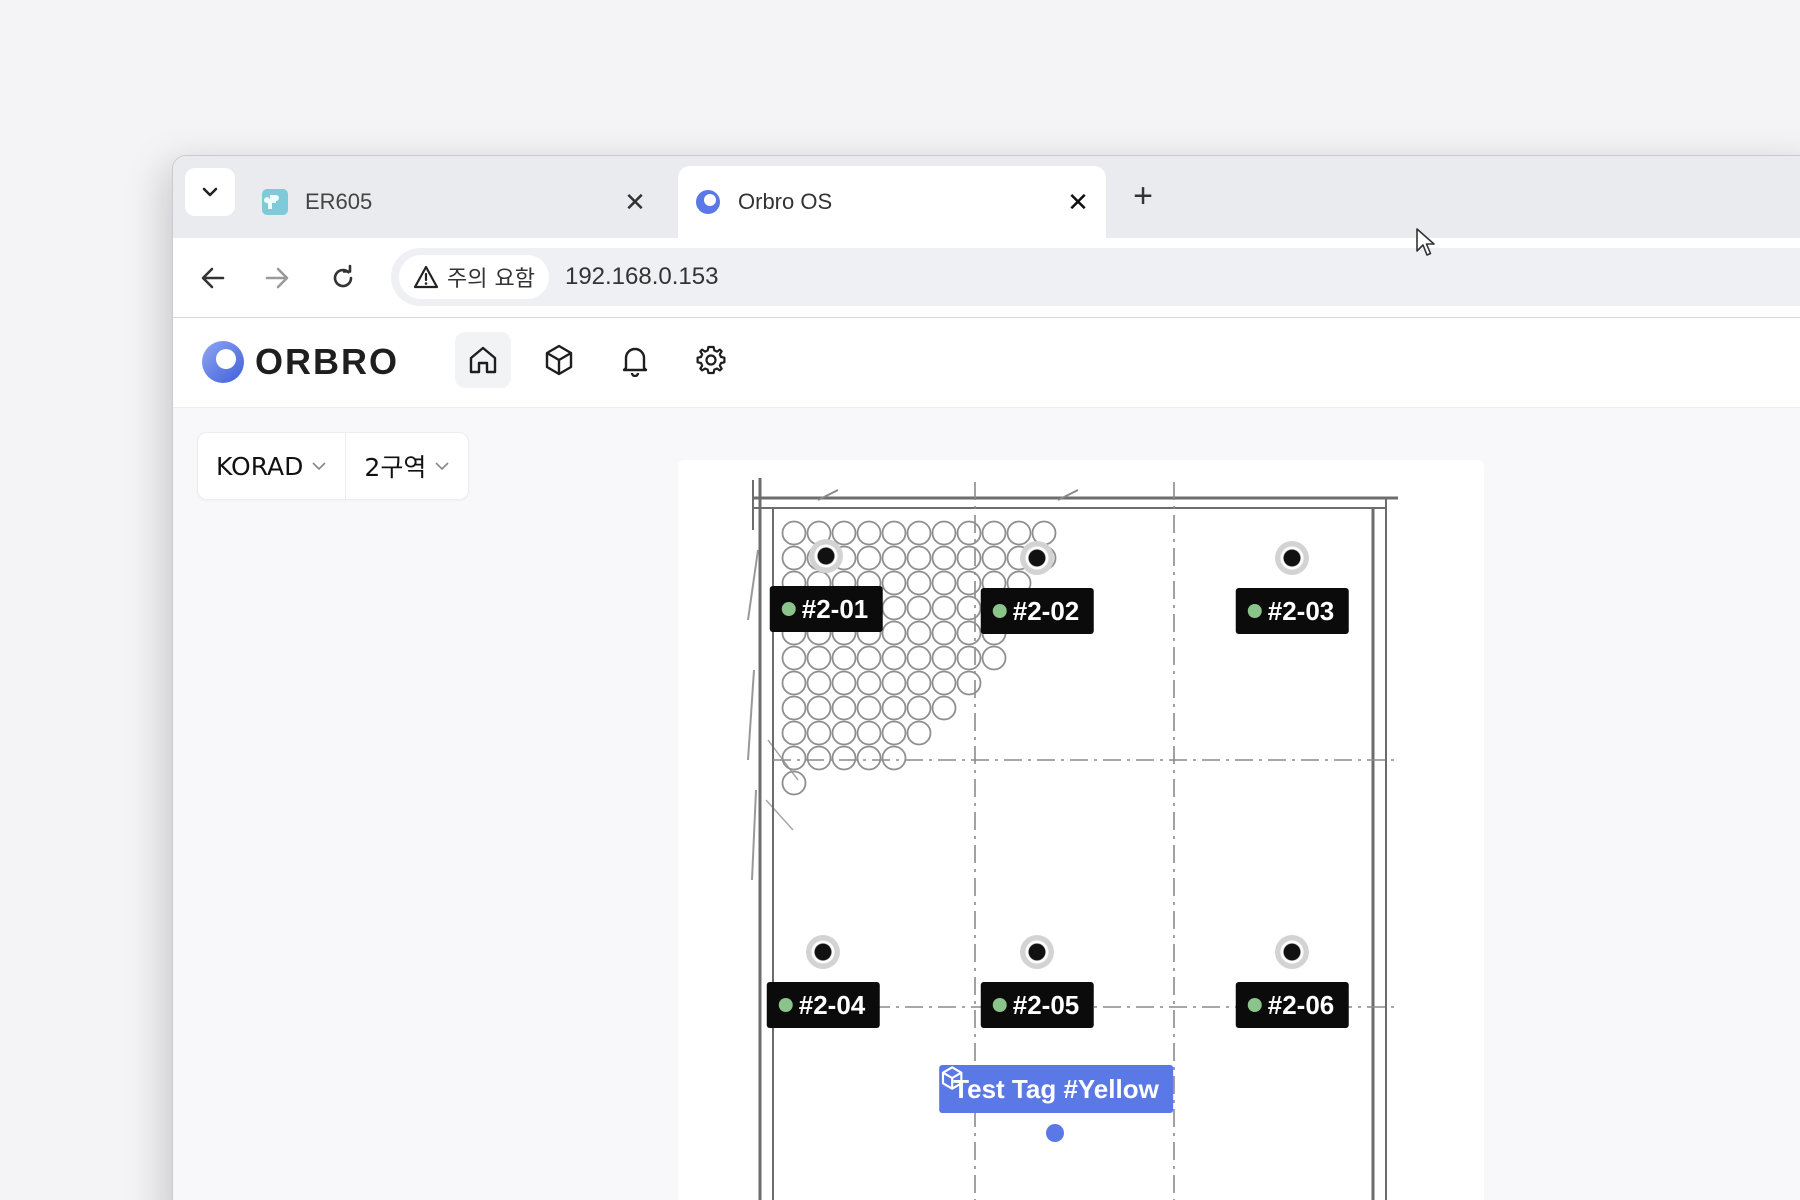 This screenshot has height=1200, width=1800. I want to click on tab-orbro-os: Orbro OS ✕, so click(892, 202).